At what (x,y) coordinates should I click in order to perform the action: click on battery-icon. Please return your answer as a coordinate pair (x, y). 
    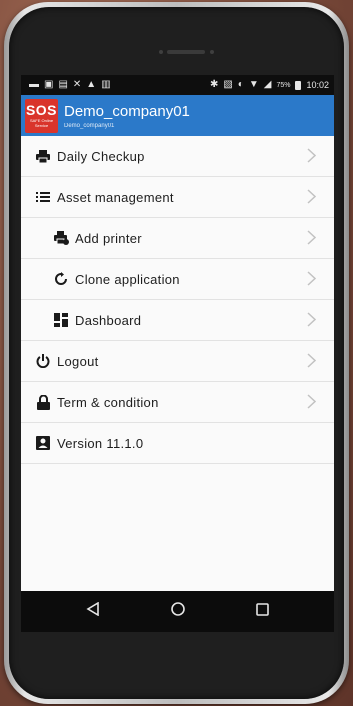
    Looking at the image, I should click on (298, 85).